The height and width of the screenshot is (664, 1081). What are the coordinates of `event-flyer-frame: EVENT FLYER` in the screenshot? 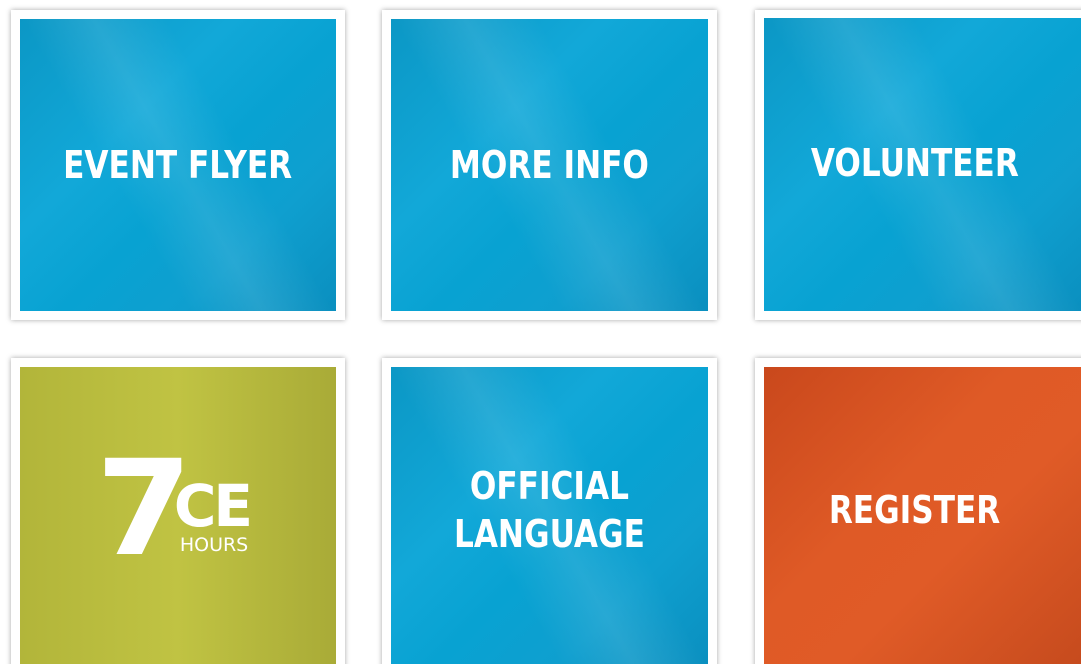 It's located at (178, 165).